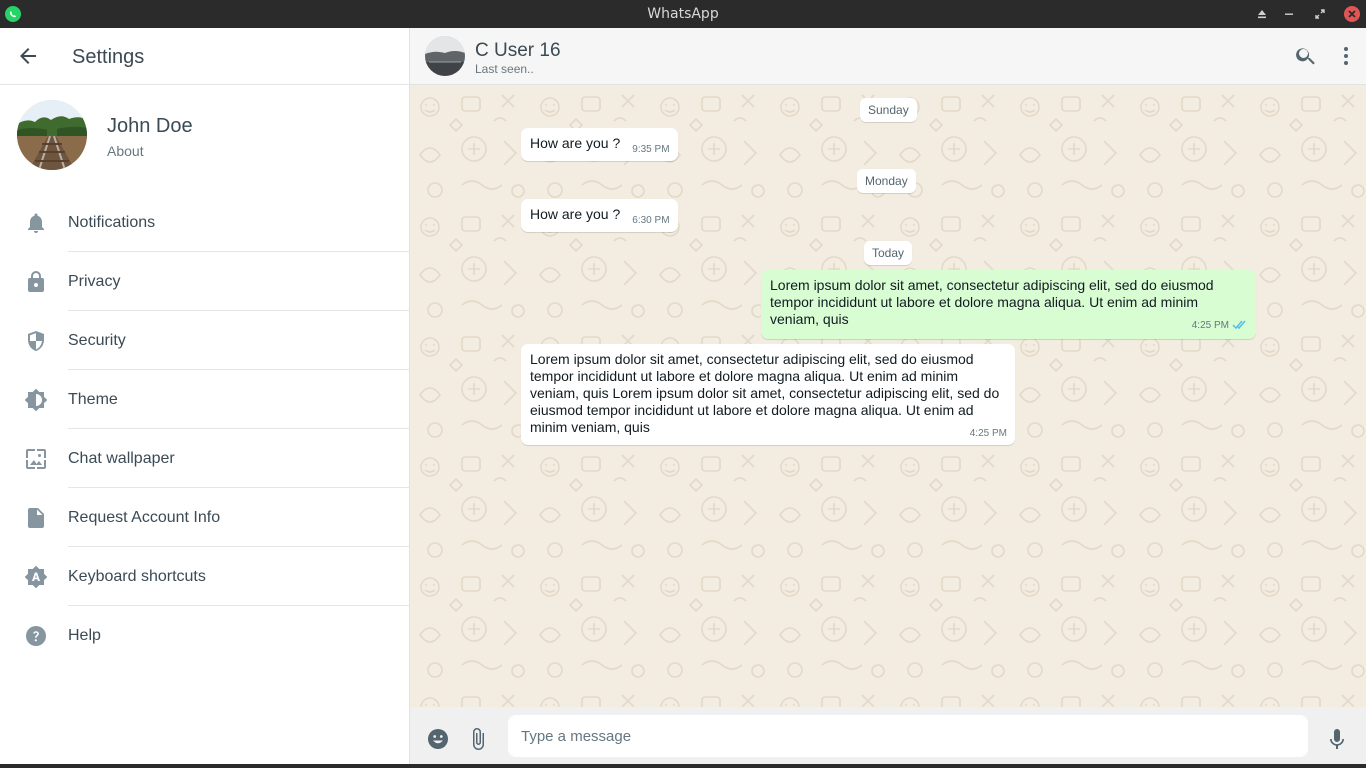 This screenshot has height=768, width=1366. Describe the element at coordinates (36, 282) in the screenshot. I see `lock-icon` at that location.